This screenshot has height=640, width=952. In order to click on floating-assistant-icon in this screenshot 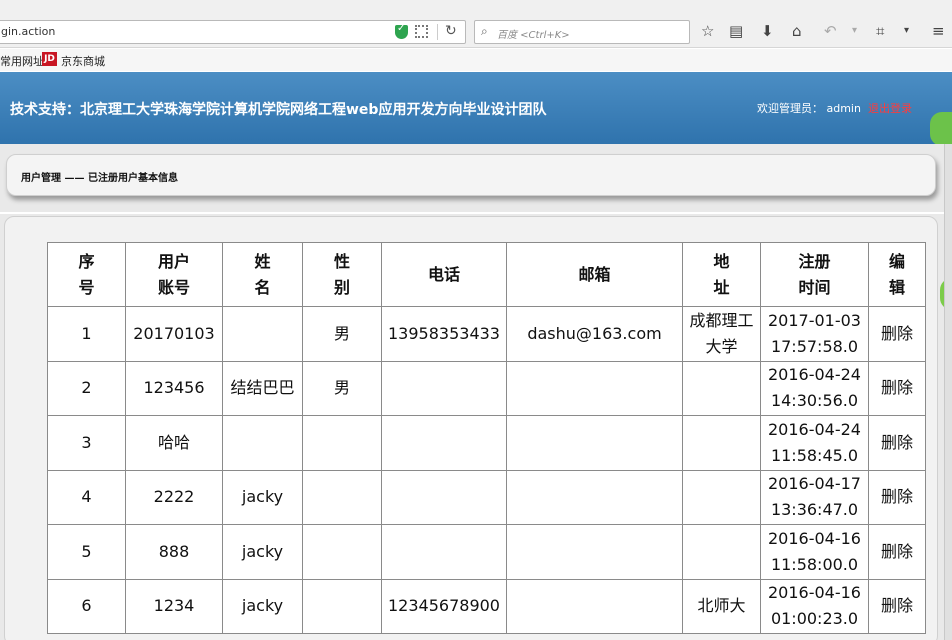, I will do `click(941, 129)`.